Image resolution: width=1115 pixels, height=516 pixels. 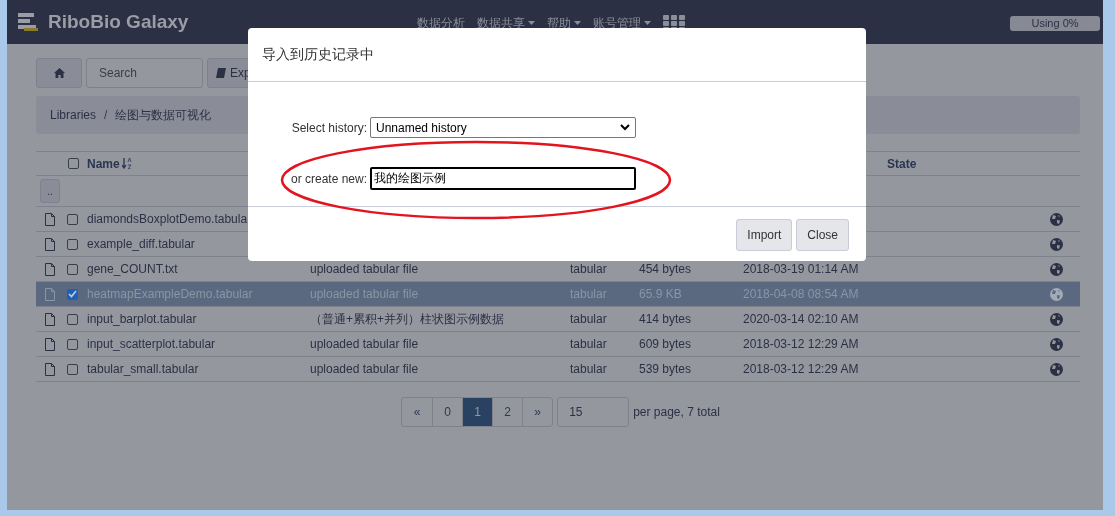 I want to click on table-cell-text: 609 bytes, so click(x=666, y=344).